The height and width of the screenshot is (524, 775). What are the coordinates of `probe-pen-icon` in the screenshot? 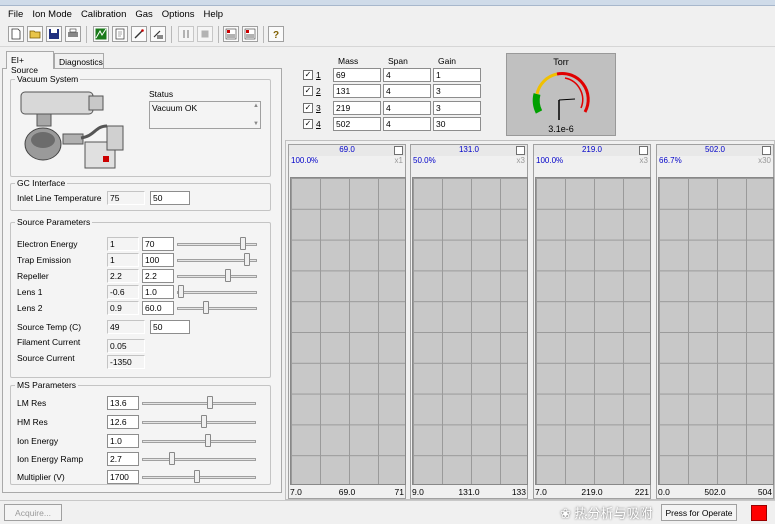 It's located at (139, 34).